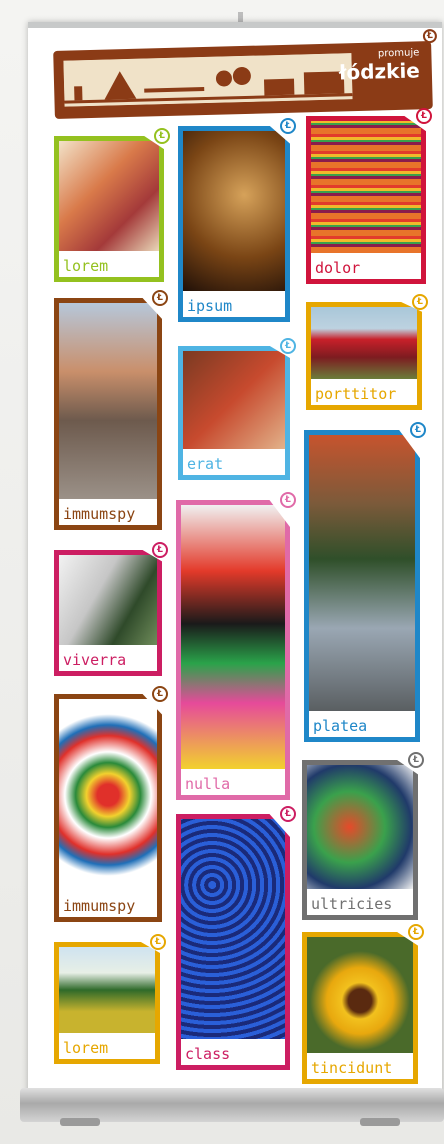  What do you see at coordinates (356, 394) in the screenshot?
I see `tile-label: porttitor` at bounding box center [356, 394].